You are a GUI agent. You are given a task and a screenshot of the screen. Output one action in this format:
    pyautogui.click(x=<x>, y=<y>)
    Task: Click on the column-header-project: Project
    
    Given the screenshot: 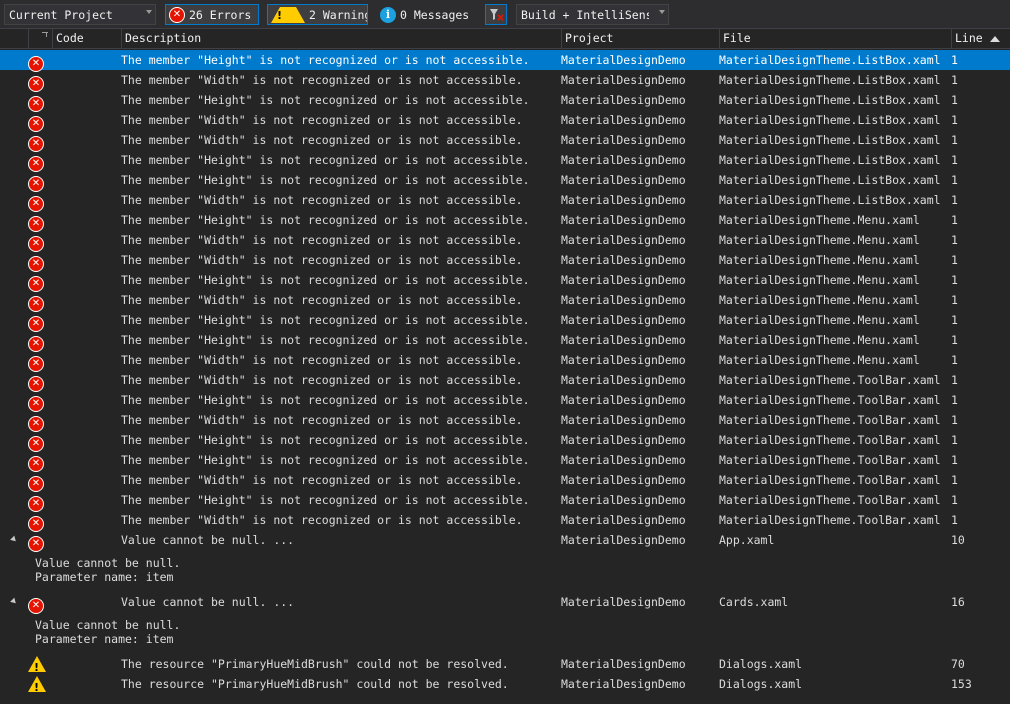 What is the action you would take?
    pyautogui.click(x=640, y=38)
    